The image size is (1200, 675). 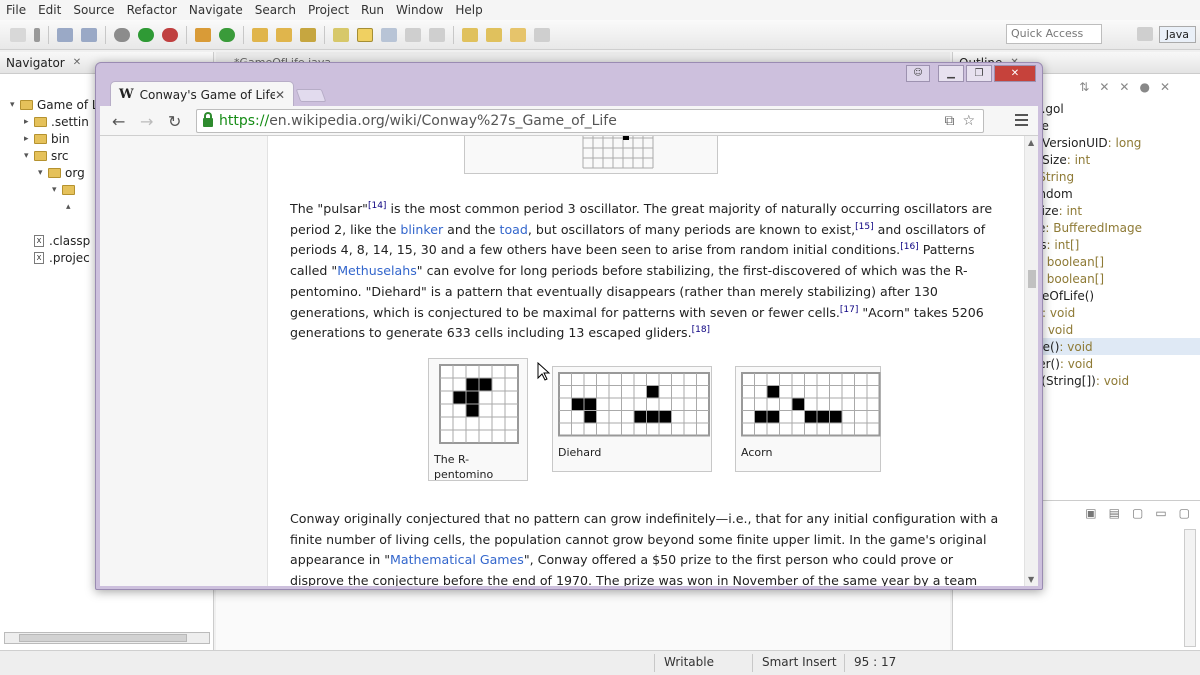 What do you see at coordinates (1111, 142) in the screenshot?
I see `outline-item: rialVersionUID : long` at bounding box center [1111, 142].